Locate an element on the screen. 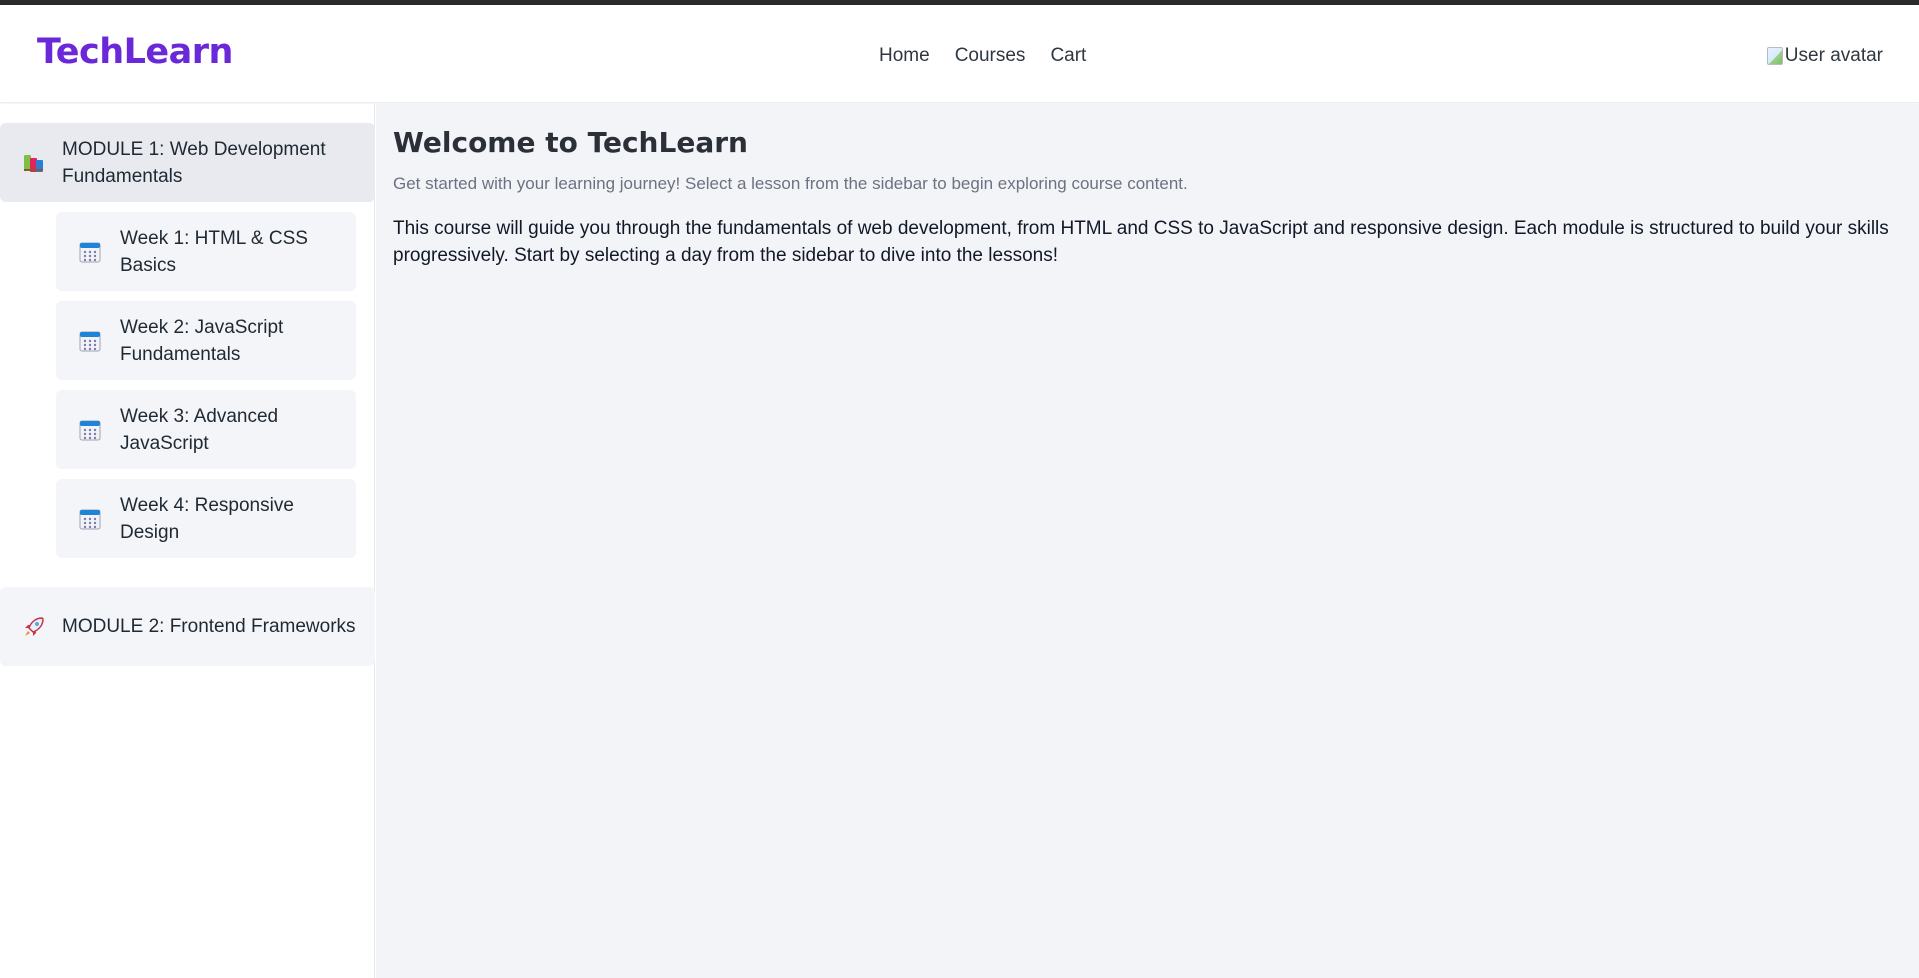 This screenshot has height=978, width=1919. avatar-alt-text: User avatar is located at coordinates (1833, 55).